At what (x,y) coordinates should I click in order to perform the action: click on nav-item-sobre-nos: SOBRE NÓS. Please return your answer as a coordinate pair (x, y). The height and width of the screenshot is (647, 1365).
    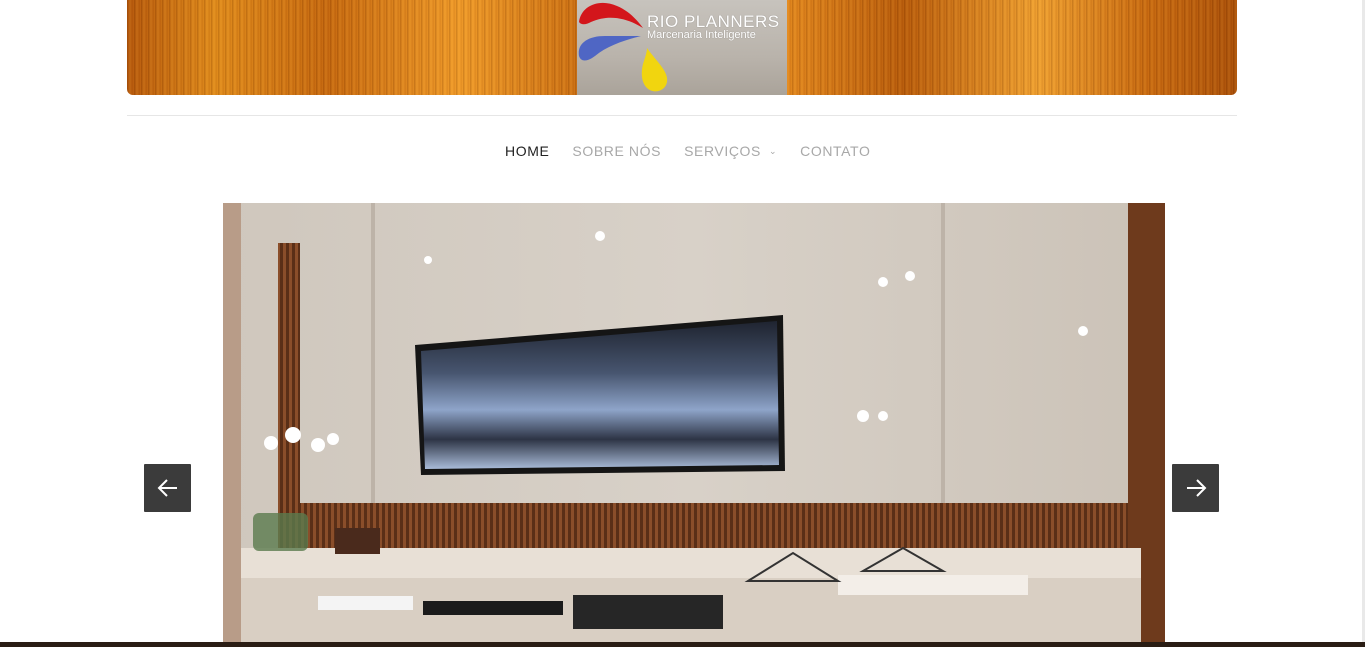
    Looking at the image, I should click on (616, 151).